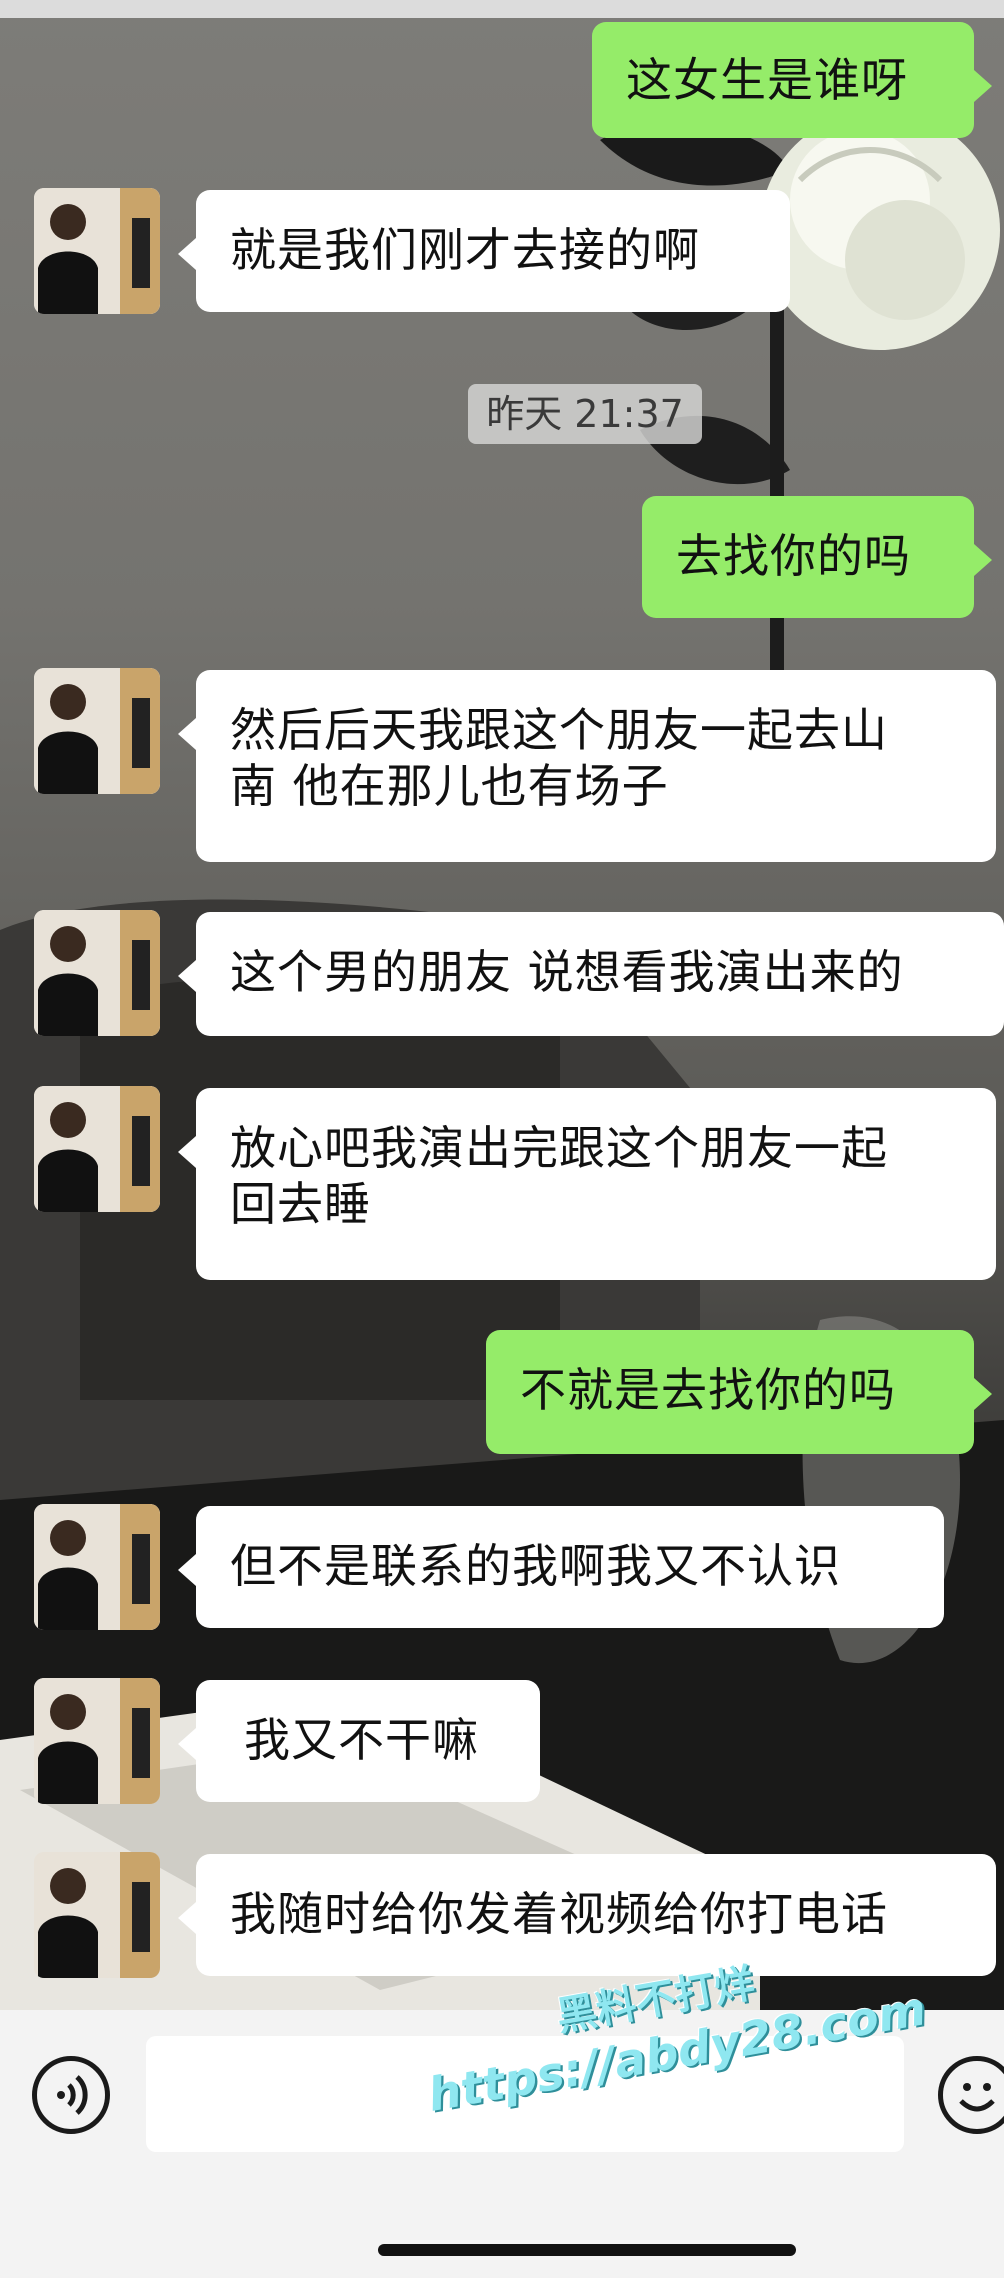  What do you see at coordinates (567, 972) in the screenshot?
I see `message-text: 这个男的朋友 说想看我演出来的` at bounding box center [567, 972].